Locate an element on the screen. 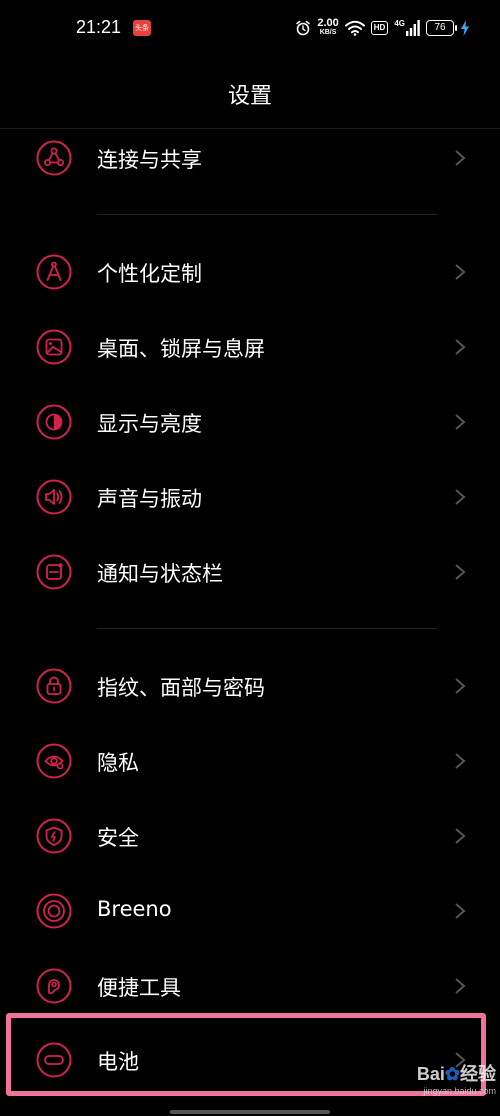 This screenshot has height=1116, width=500. page-title: 设置 is located at coordinates (249, 96).